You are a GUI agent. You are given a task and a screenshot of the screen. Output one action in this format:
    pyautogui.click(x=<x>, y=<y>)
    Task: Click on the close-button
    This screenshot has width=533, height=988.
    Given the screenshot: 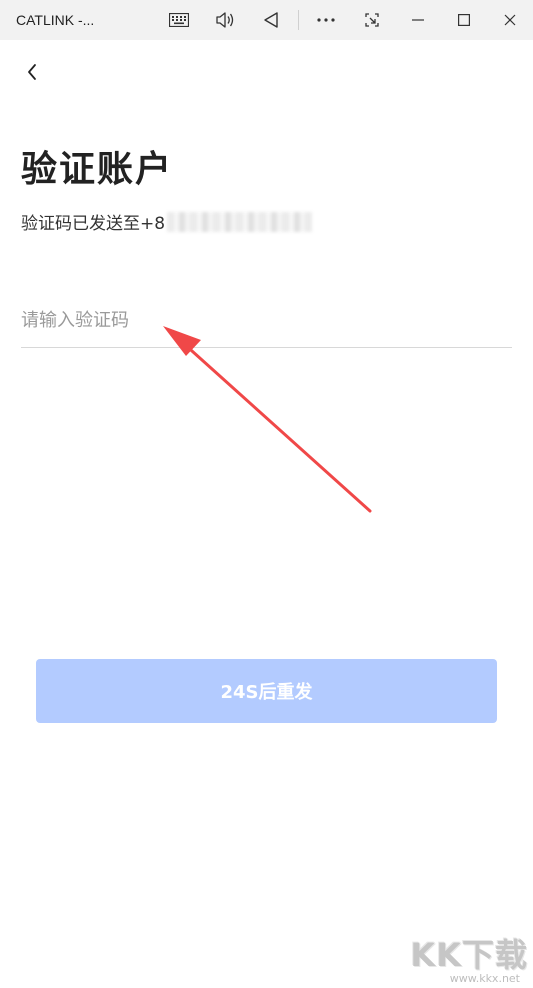 What is the action you would take?
    pyautogui.click(x=510, y=20)
    